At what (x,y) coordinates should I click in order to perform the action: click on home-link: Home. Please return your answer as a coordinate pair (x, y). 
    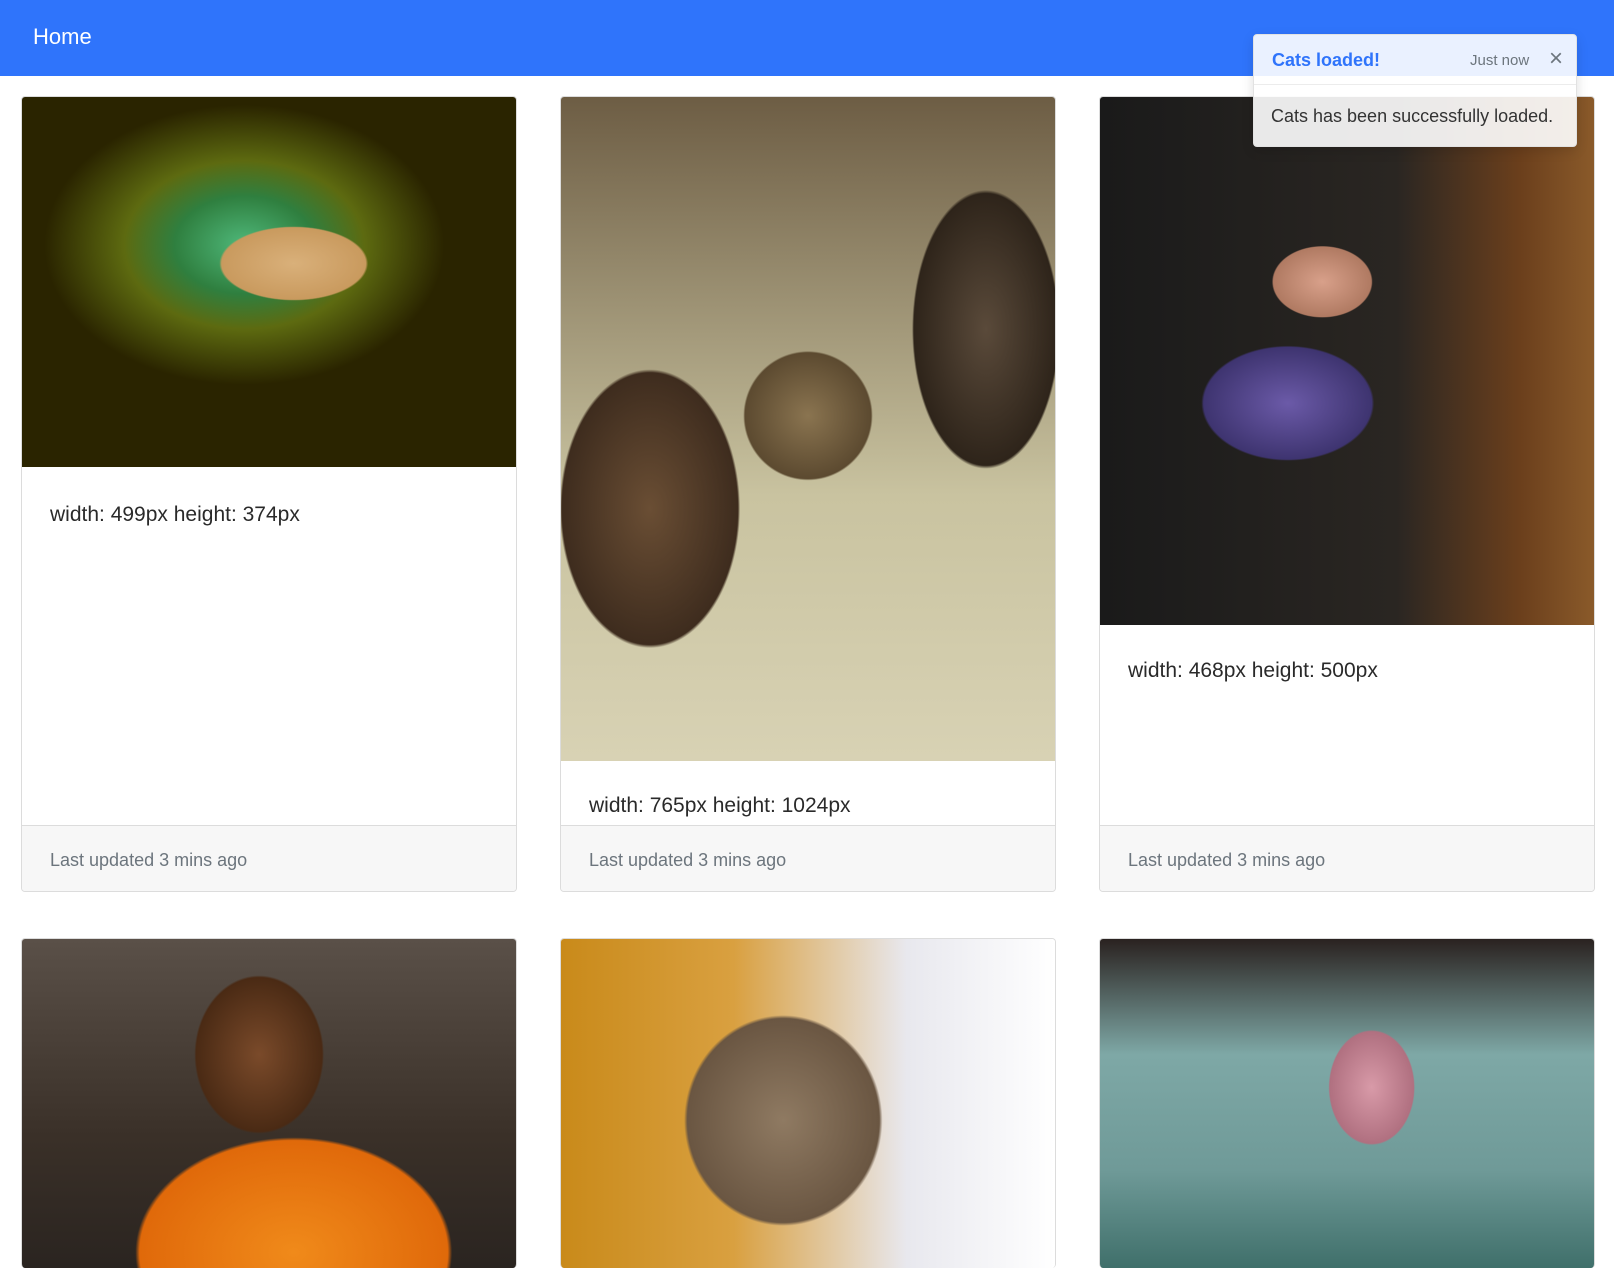
    Looking at the image, I should click on (62, 37).